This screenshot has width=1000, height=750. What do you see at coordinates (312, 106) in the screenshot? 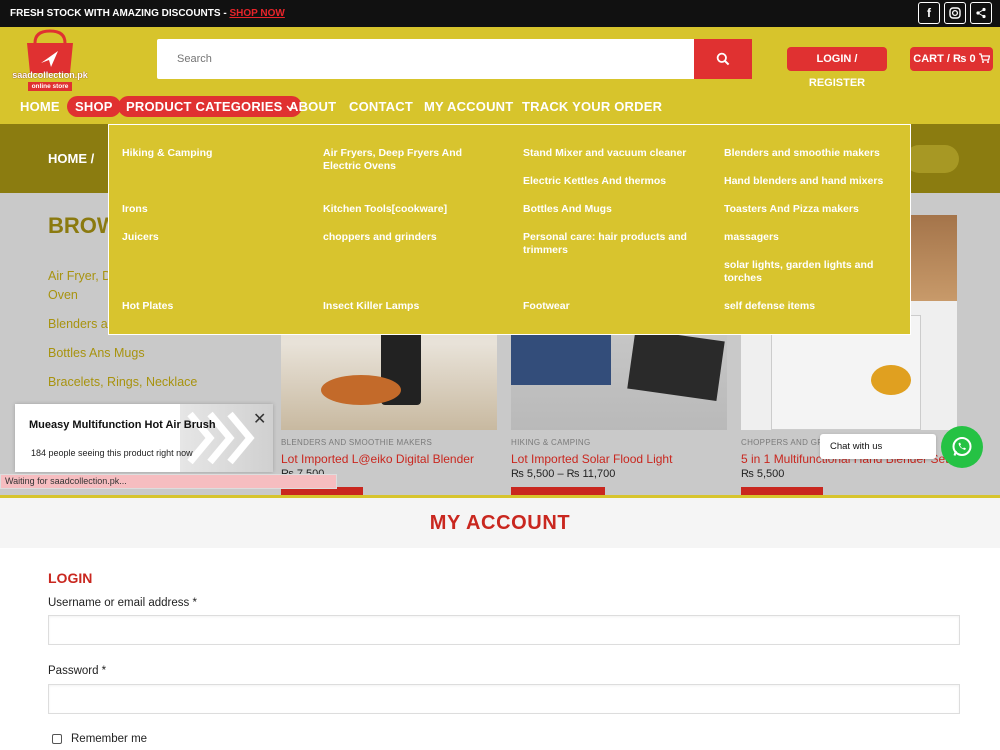
I see `nav-about: ABOUT` at bounding box center [312, 106].